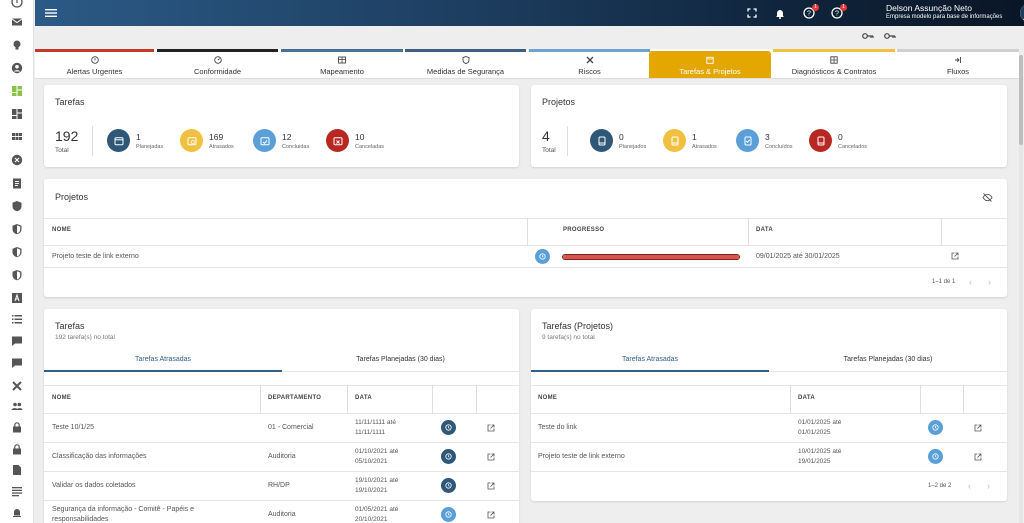  What do you see at coordinates (17, 137) in the screenshot?
I see `apps-grid-icon` at bounding box center [17, 137].